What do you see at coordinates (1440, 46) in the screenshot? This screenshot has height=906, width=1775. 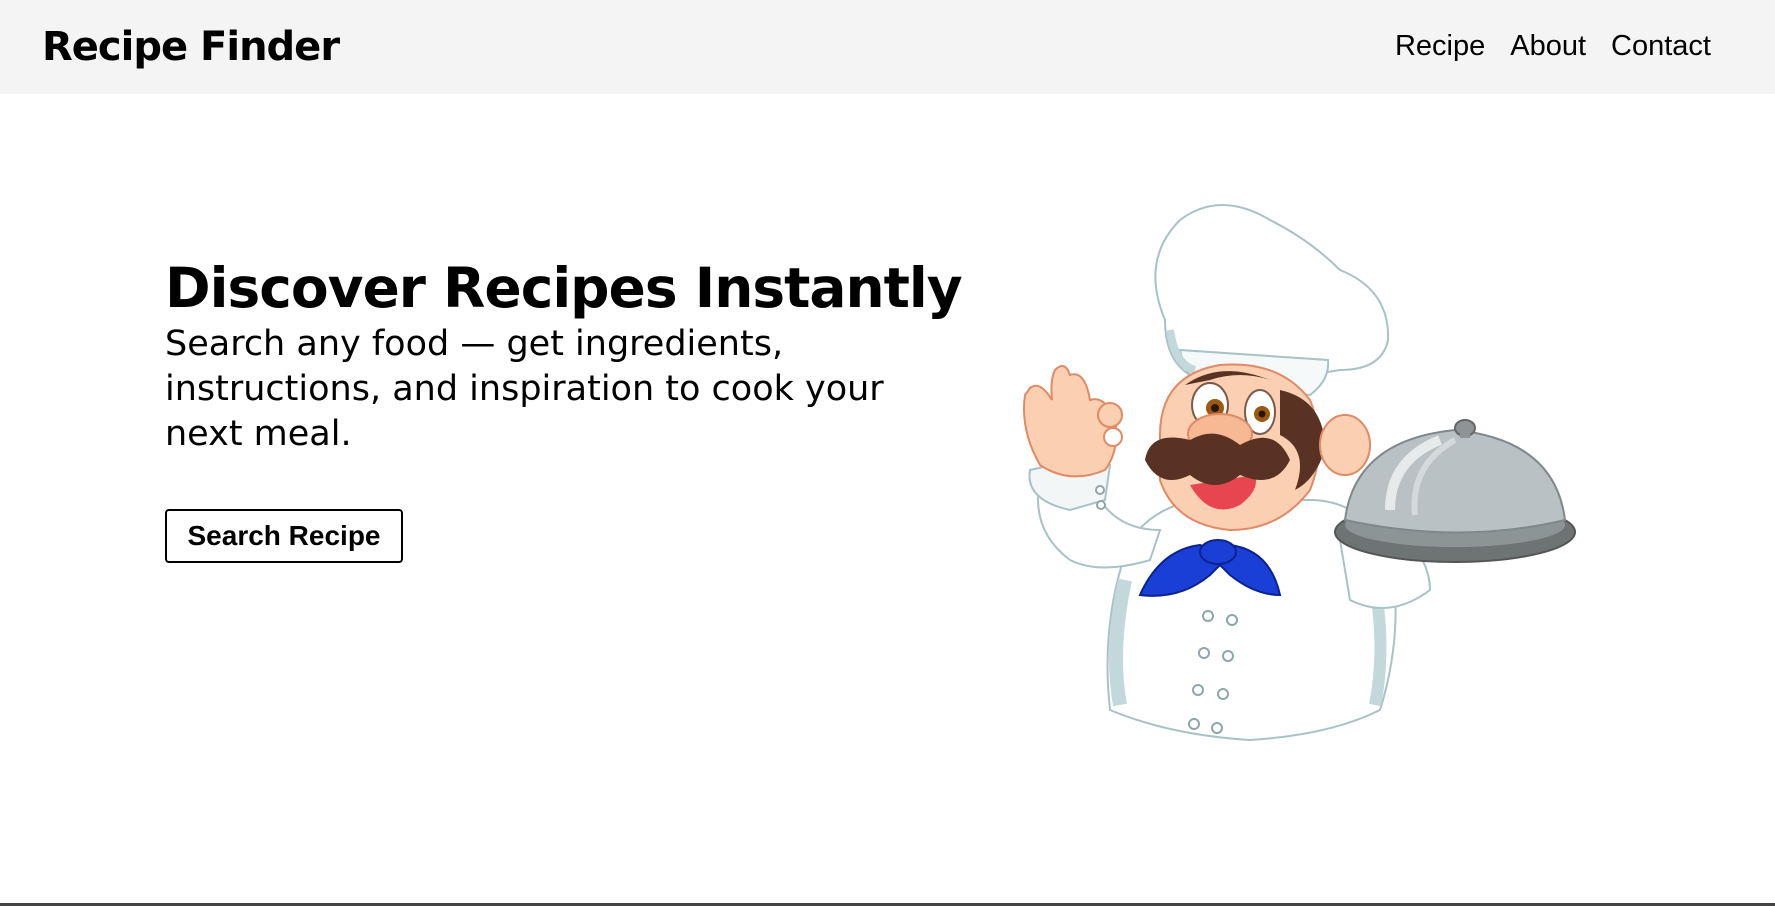 I see `nav-link-recipe: Recipe` at bounding box center [1440, 46].